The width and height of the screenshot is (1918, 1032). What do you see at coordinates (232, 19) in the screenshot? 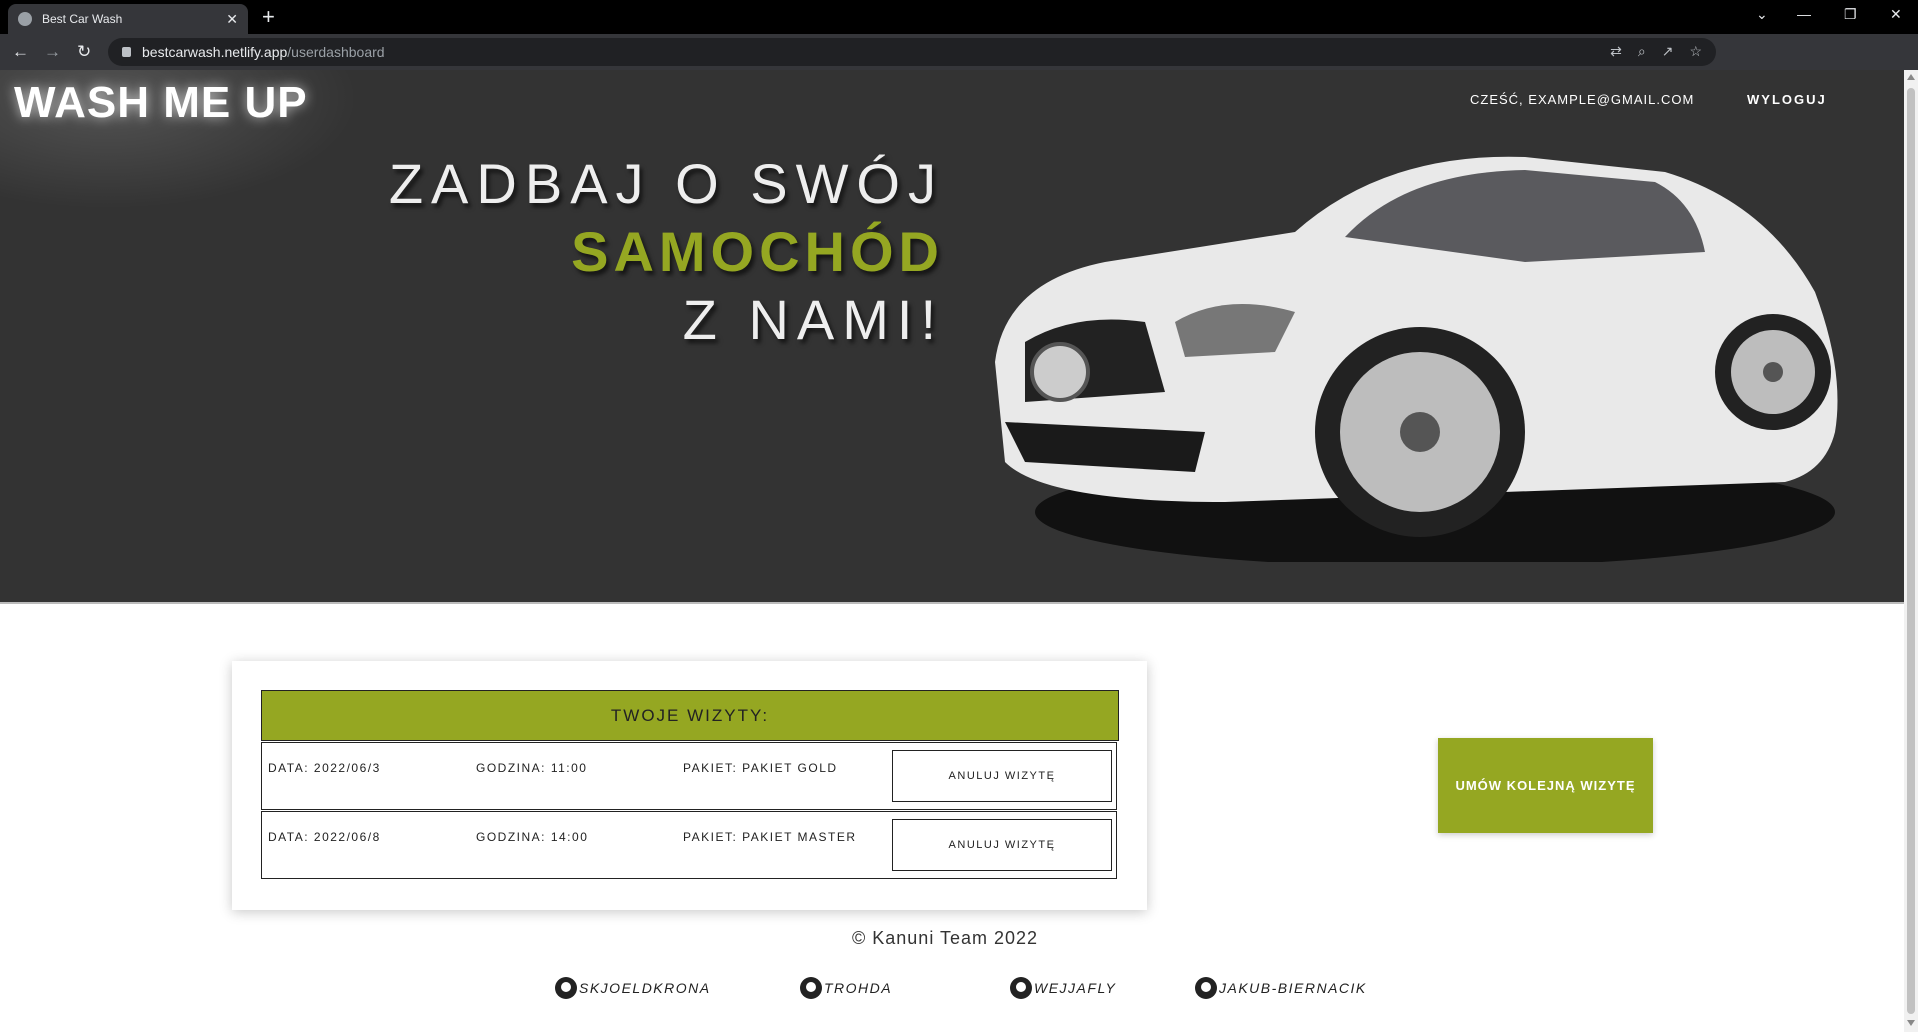
I see `tab-close-icon: ✕` at bounding box center [232, 19].